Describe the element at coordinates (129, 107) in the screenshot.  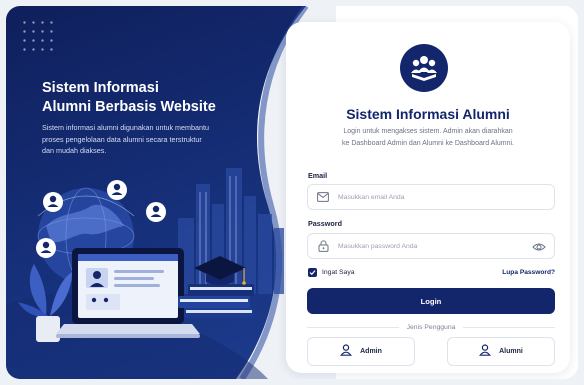
I see `hero-title-line2: Alumni Berbasis Website` at that location.